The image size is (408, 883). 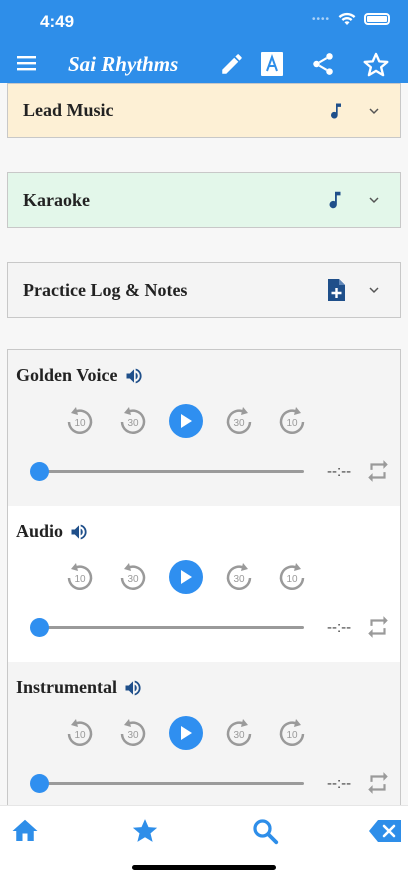 I want to click on wifi-icon, so click(x=347, y=18).